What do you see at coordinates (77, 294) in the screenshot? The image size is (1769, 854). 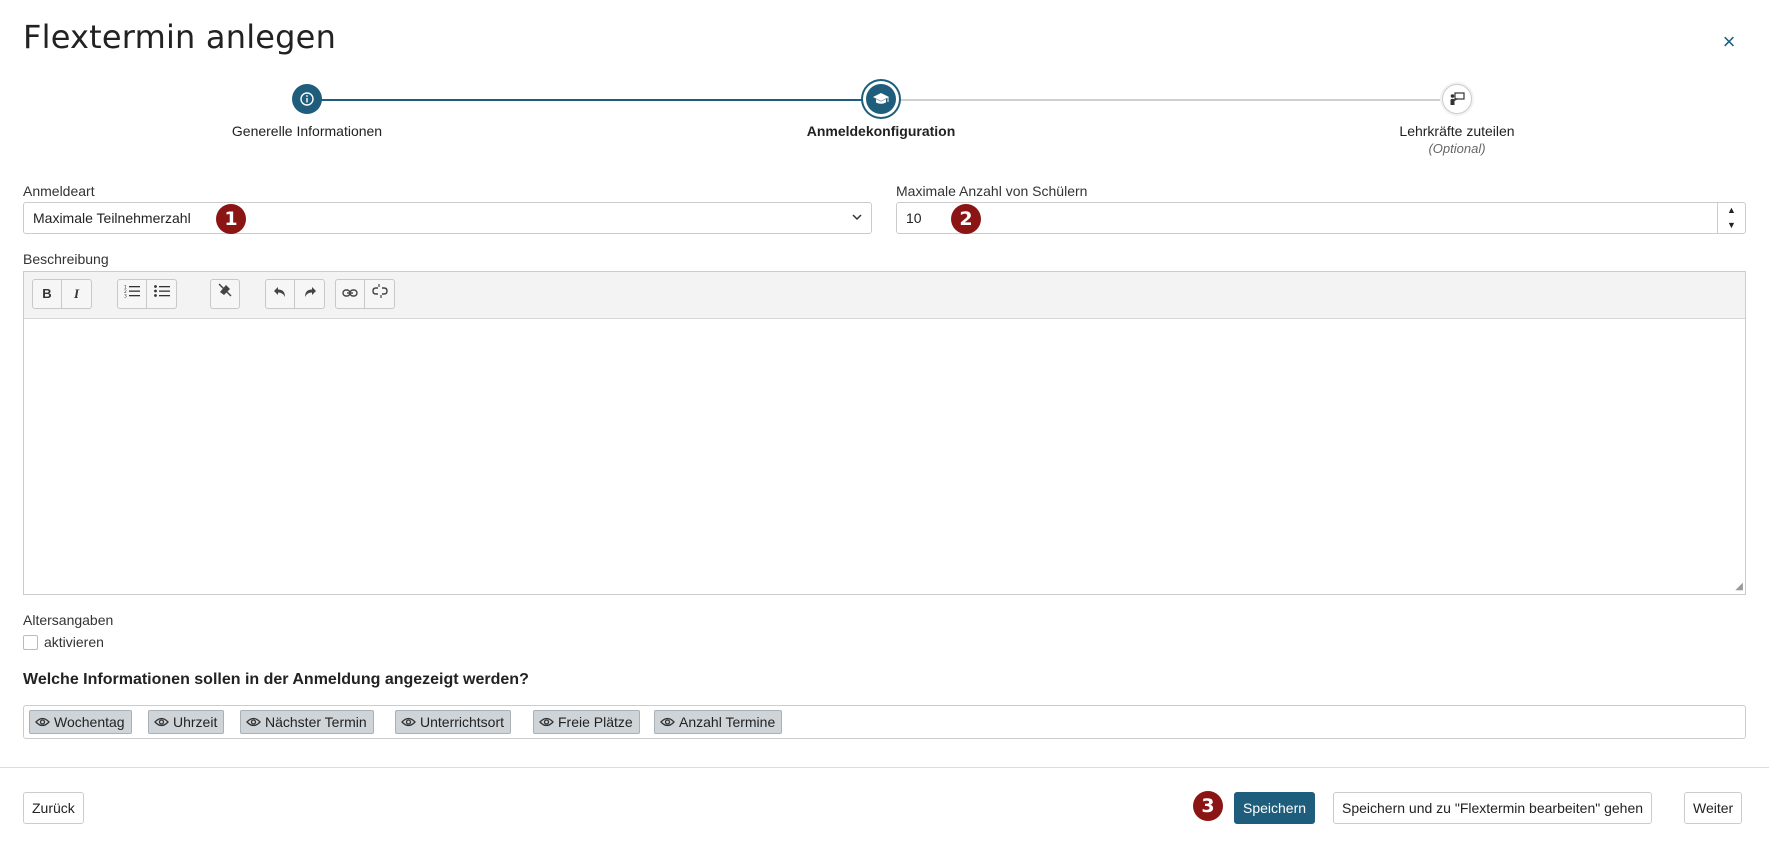 I see `italic-button: I` at bounding box center [77, 294].